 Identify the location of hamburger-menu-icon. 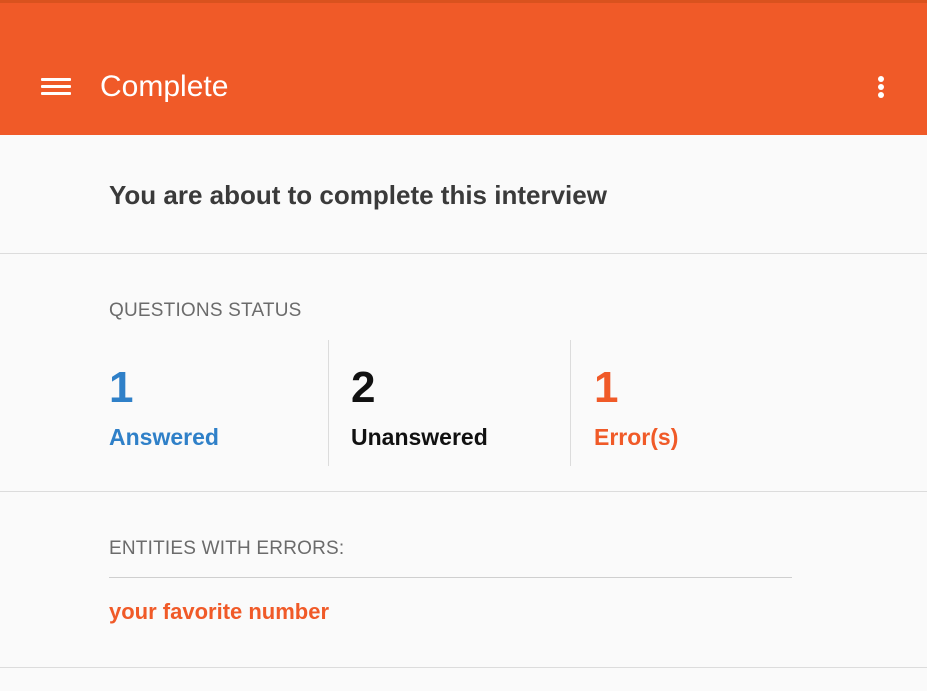
(56, 87).